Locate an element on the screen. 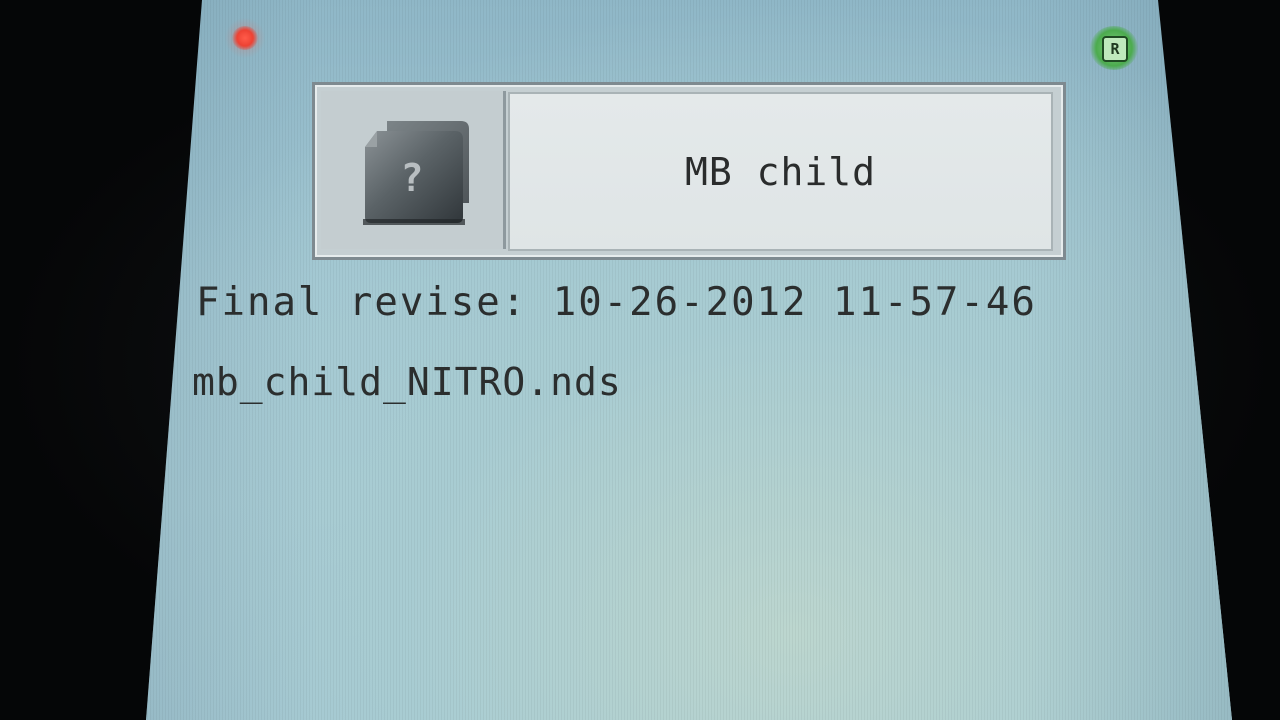 This screenshot has height=720, width=1280. software-title: MB child is located at coordinates (780, 171).